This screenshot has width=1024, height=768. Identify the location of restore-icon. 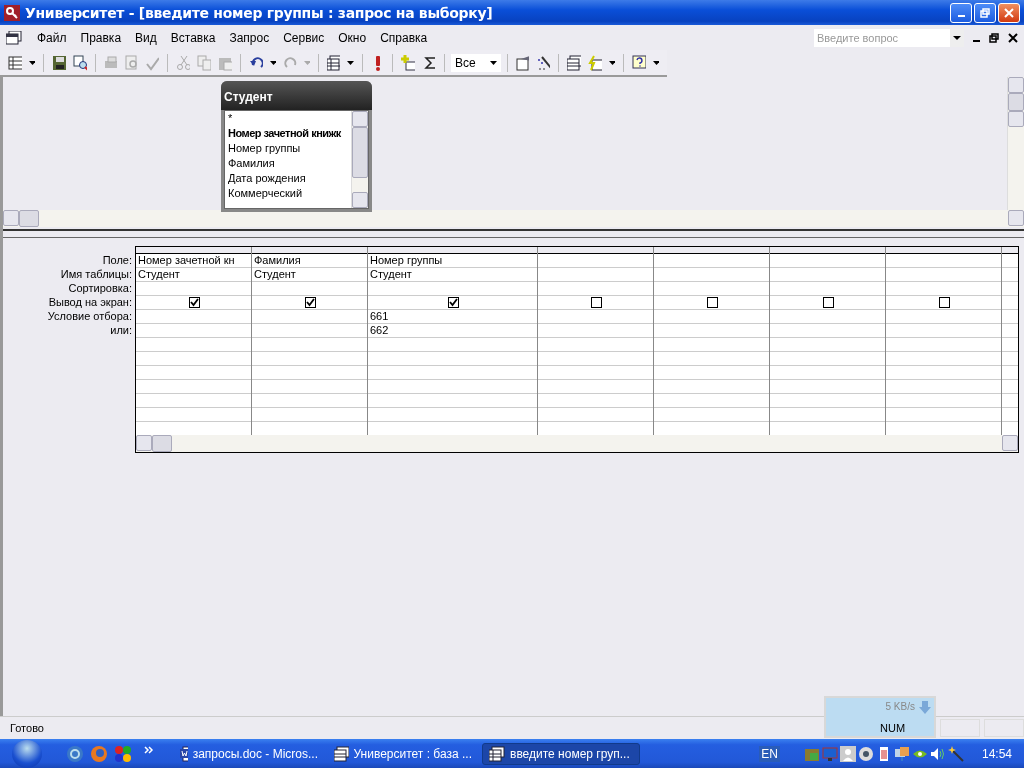
(994, 37).